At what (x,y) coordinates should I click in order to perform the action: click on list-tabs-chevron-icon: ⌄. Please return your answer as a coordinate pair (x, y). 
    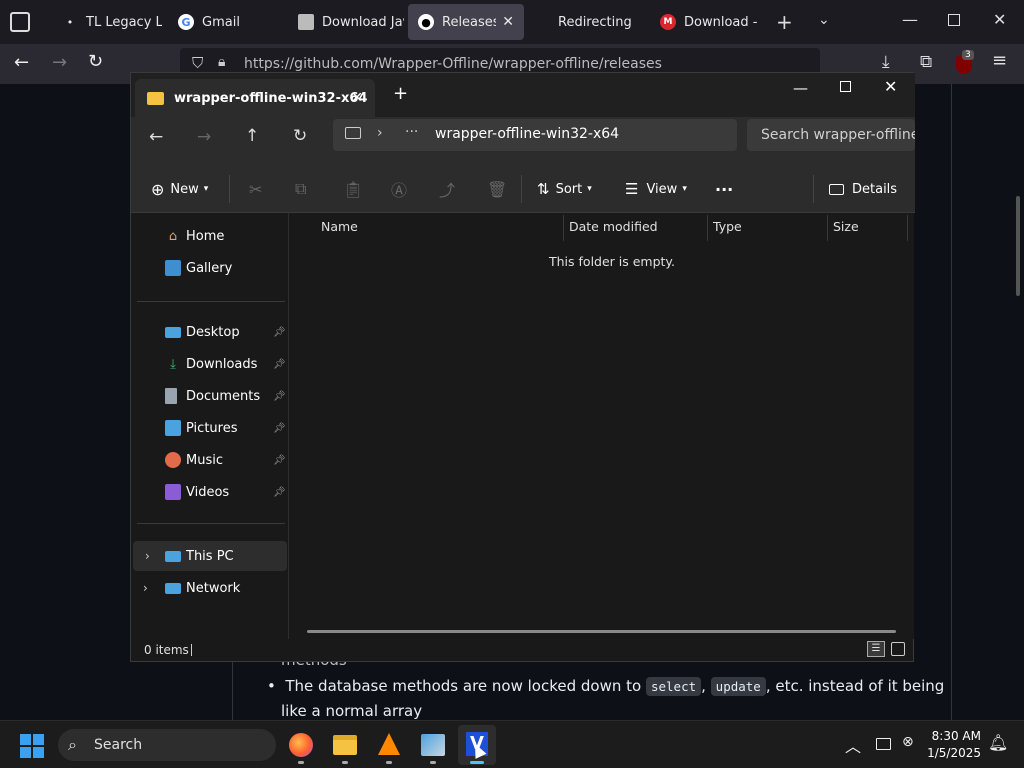
    Looking at the image, I should click on (824, 20).